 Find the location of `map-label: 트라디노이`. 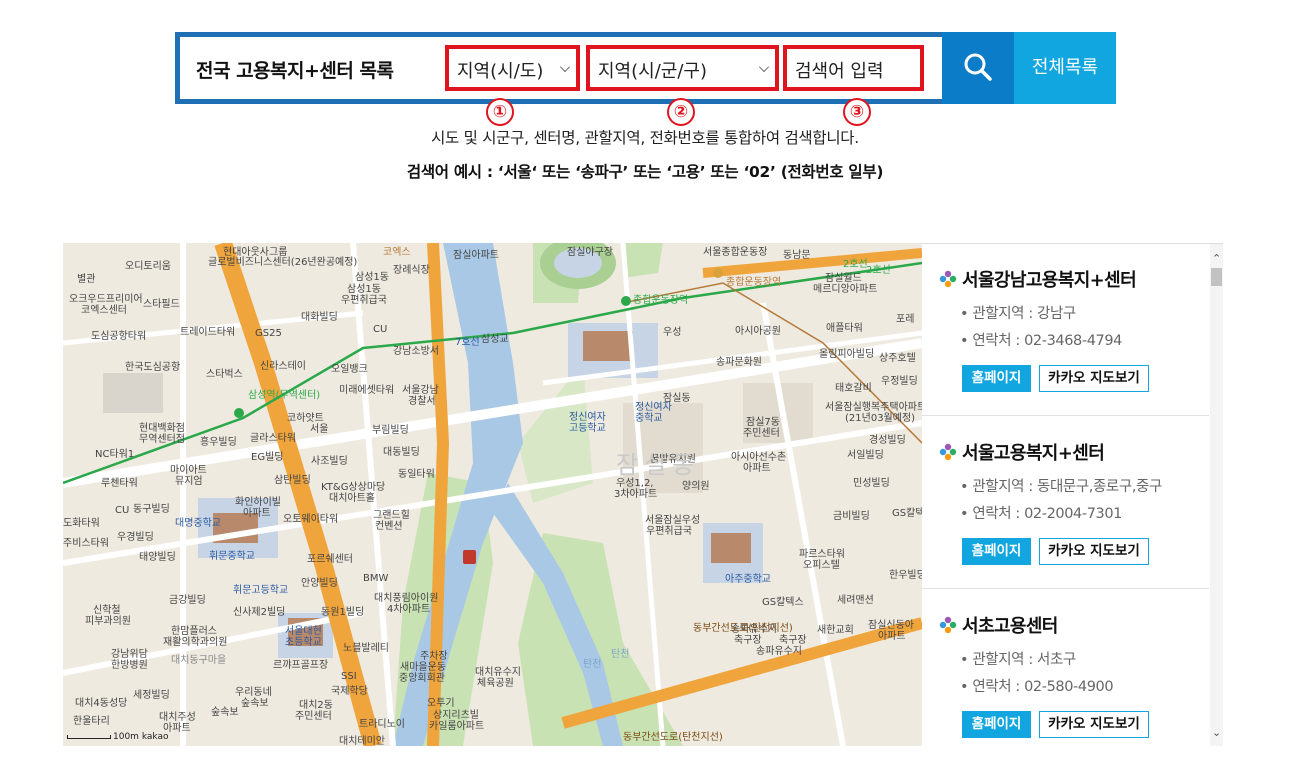

map-label: 트라디노이 is located at coordinates (382, 724).